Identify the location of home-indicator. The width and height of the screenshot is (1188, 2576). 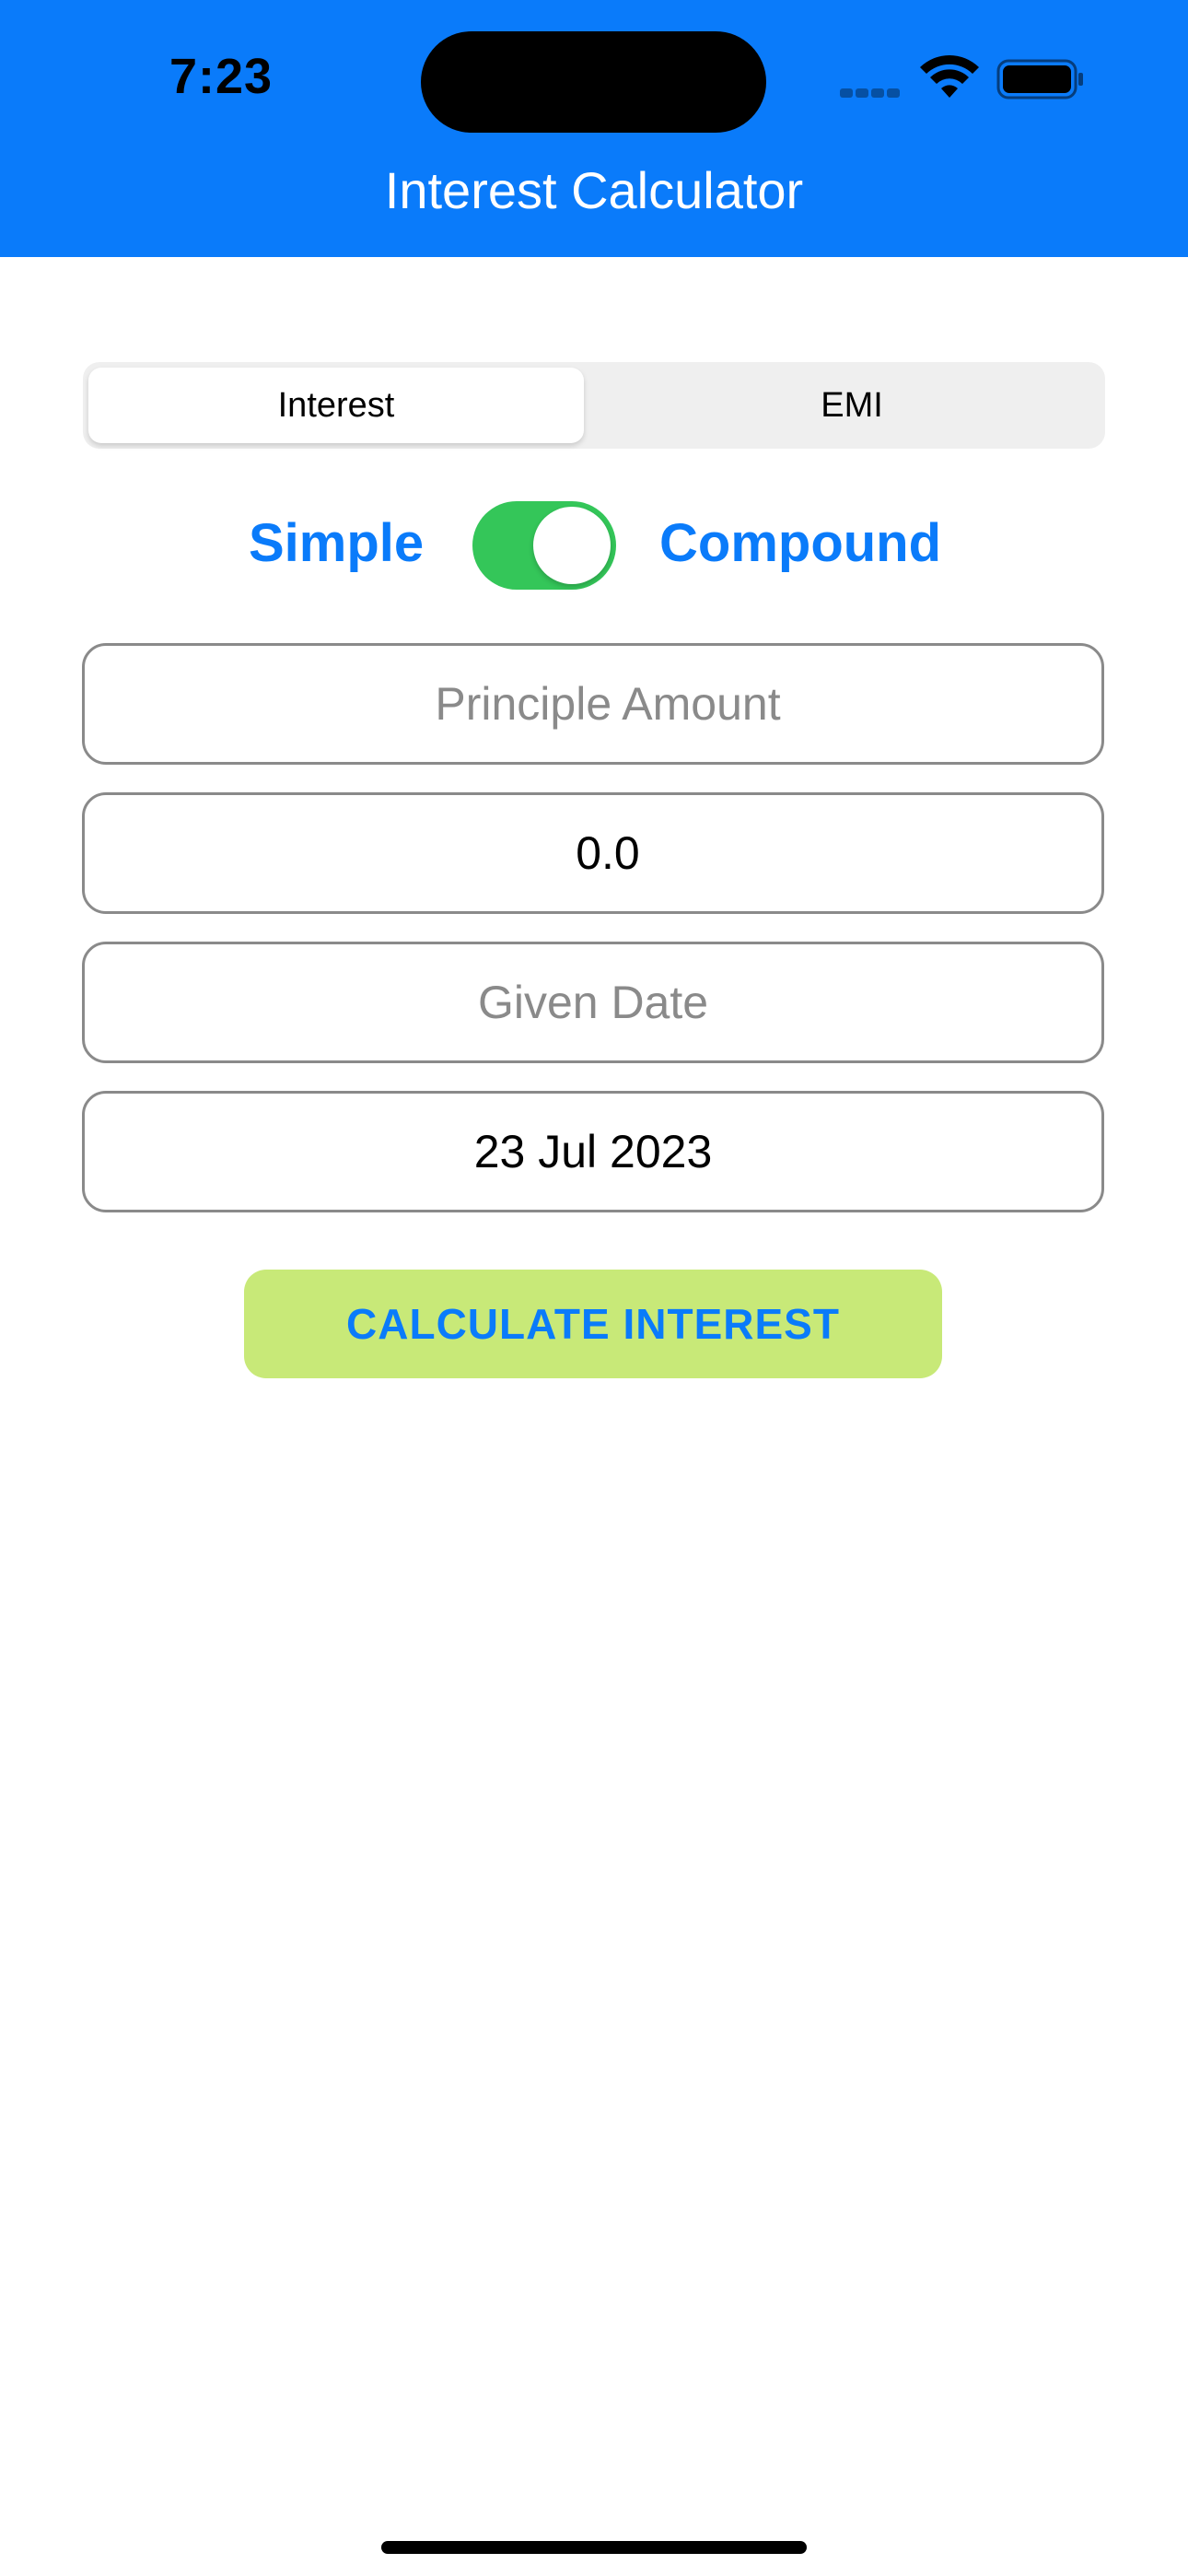
(594, 2547).